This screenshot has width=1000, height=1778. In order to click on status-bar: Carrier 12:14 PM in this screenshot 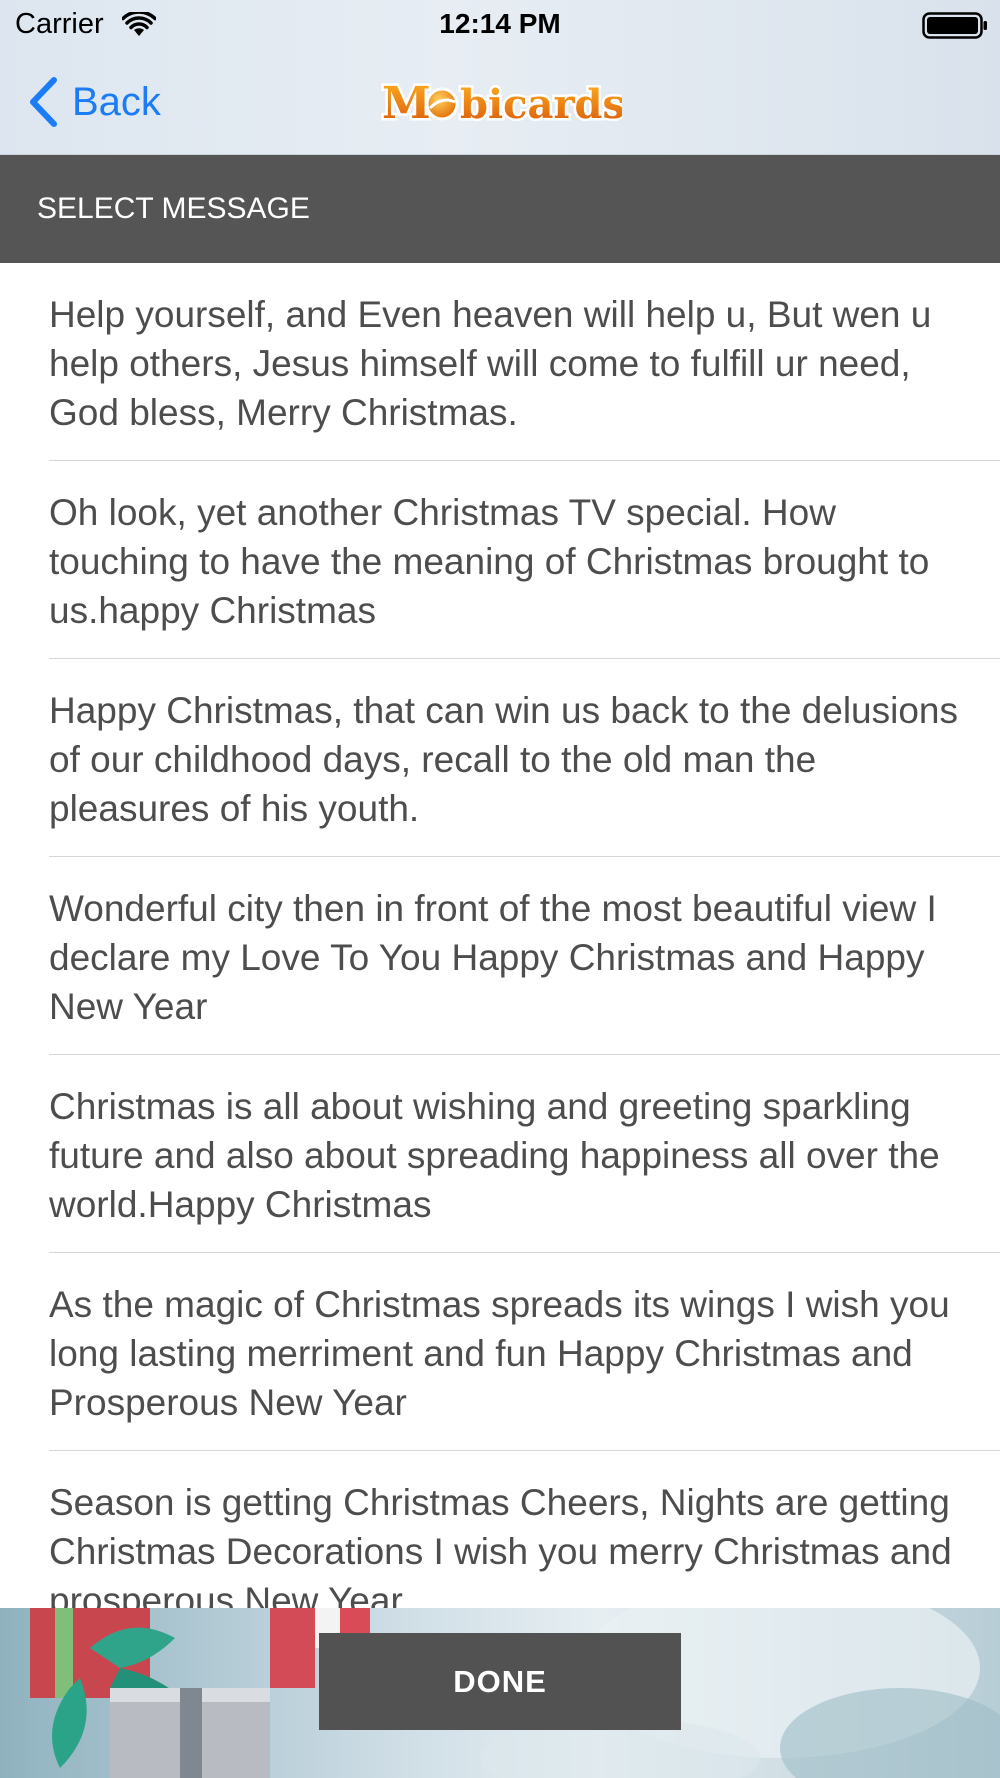, I will do `click(500, 25)`.